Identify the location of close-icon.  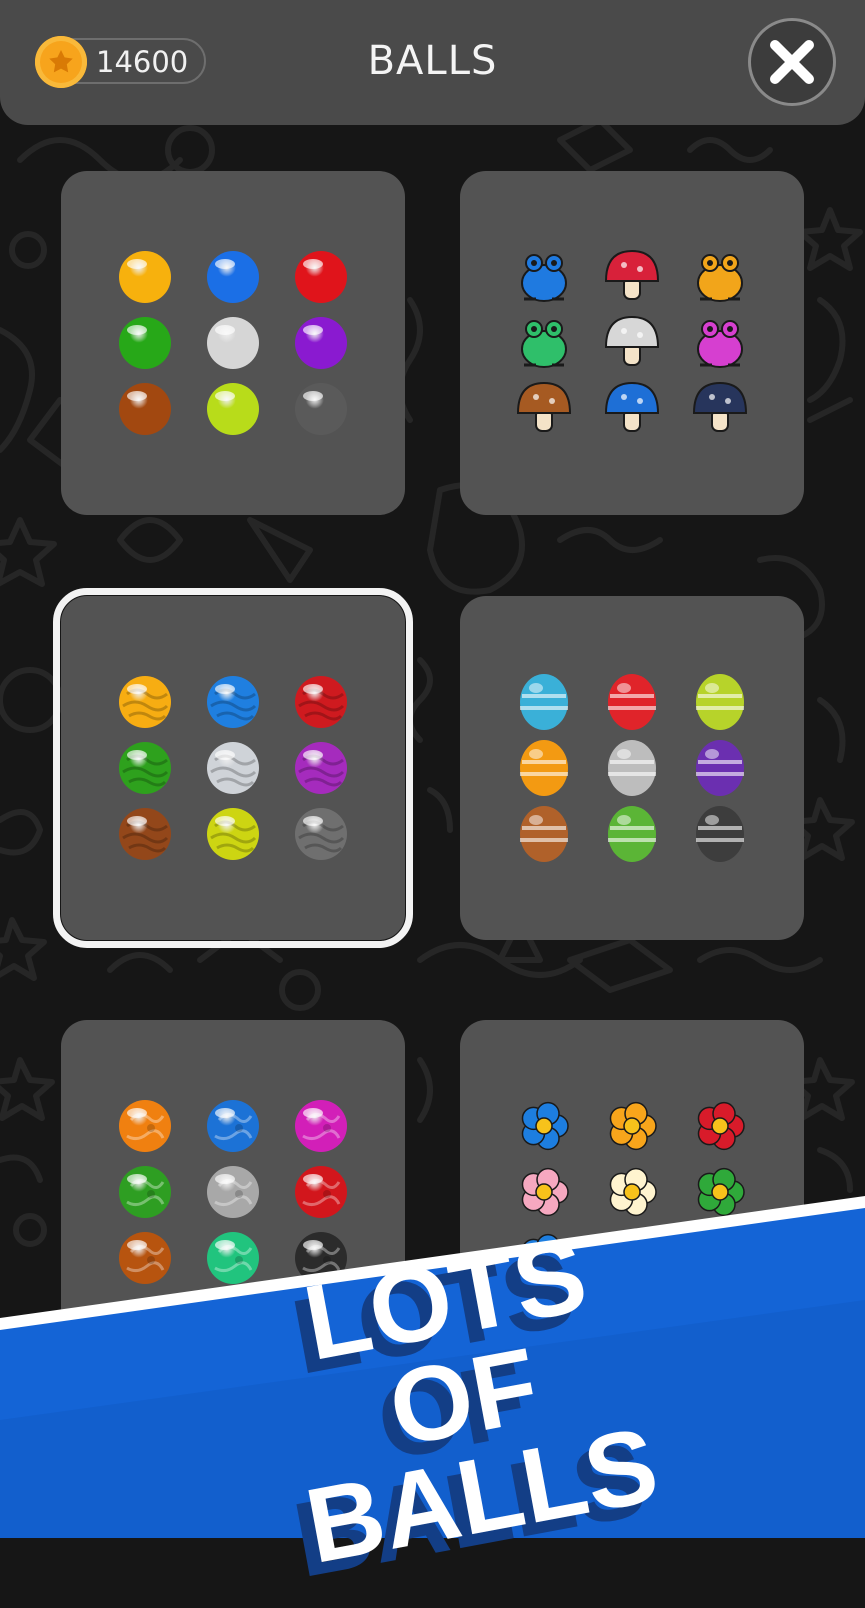
(792, 62).